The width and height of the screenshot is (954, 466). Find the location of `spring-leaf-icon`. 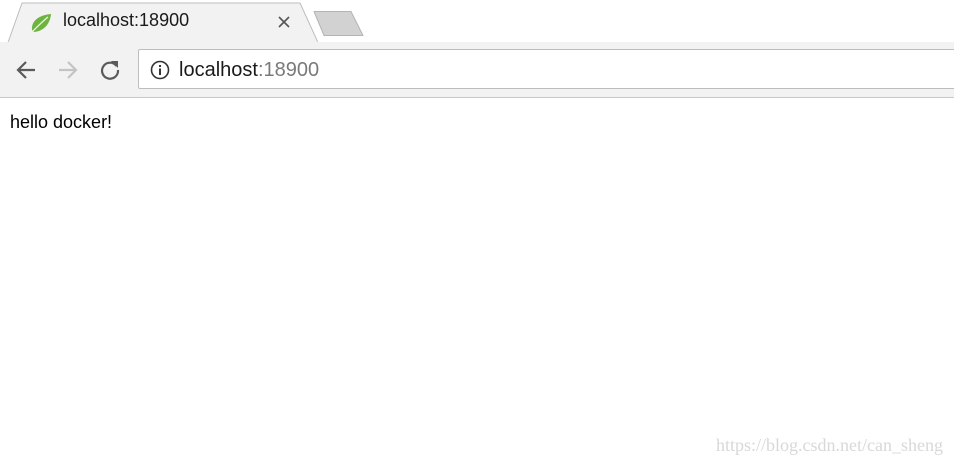

spring-leaf-icon is located at coordinates (41, 23).